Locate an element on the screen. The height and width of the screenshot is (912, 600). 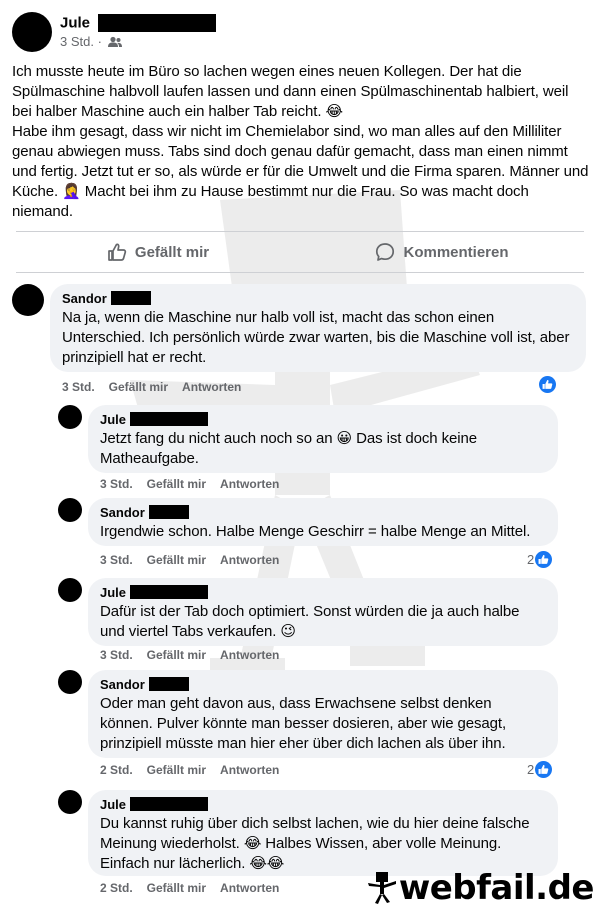
like-button: Gefällt mir is located at coordinates (158, 252).